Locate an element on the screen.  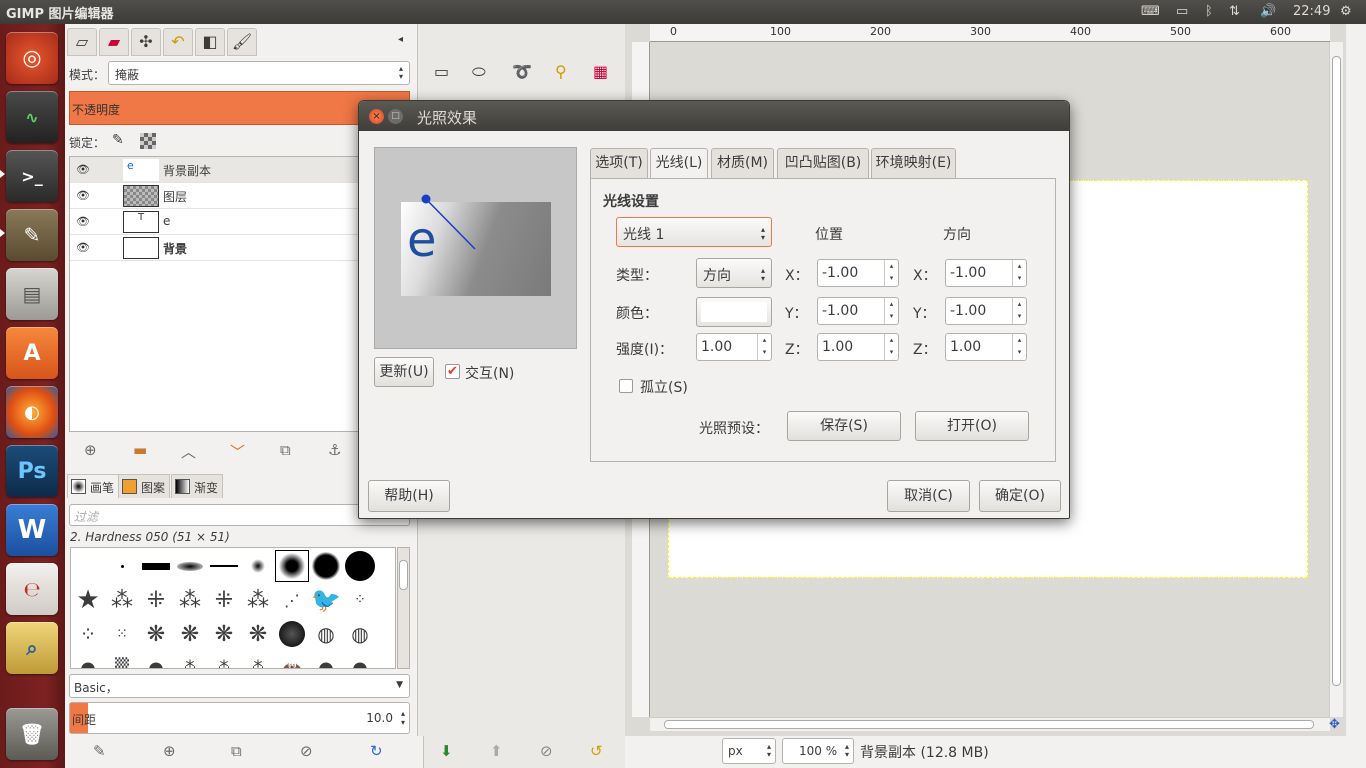
restore-tool-options-icon: ⬆ is located at coordinates (496, 751).